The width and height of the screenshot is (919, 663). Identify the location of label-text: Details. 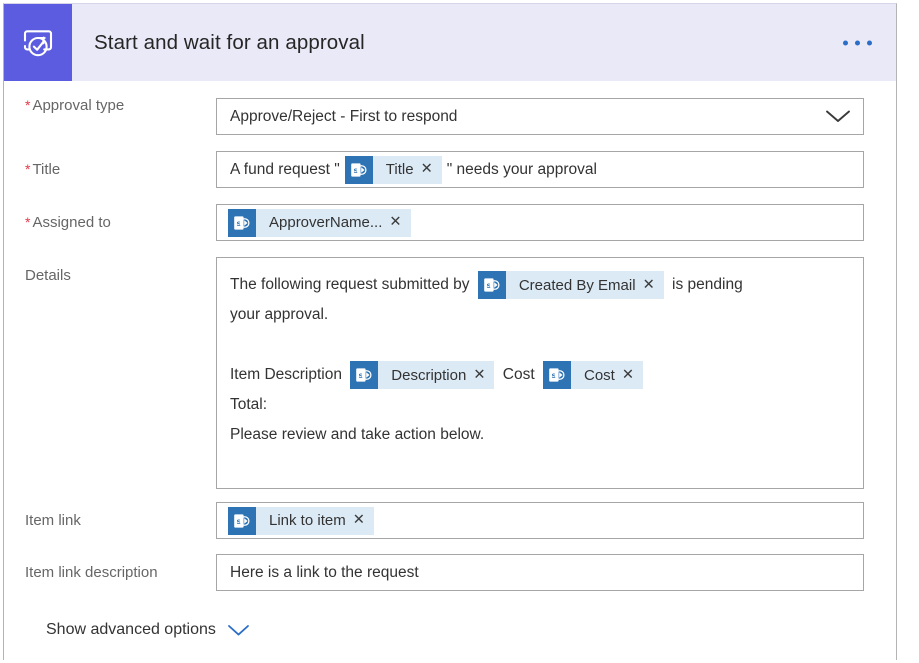
(48, 275).